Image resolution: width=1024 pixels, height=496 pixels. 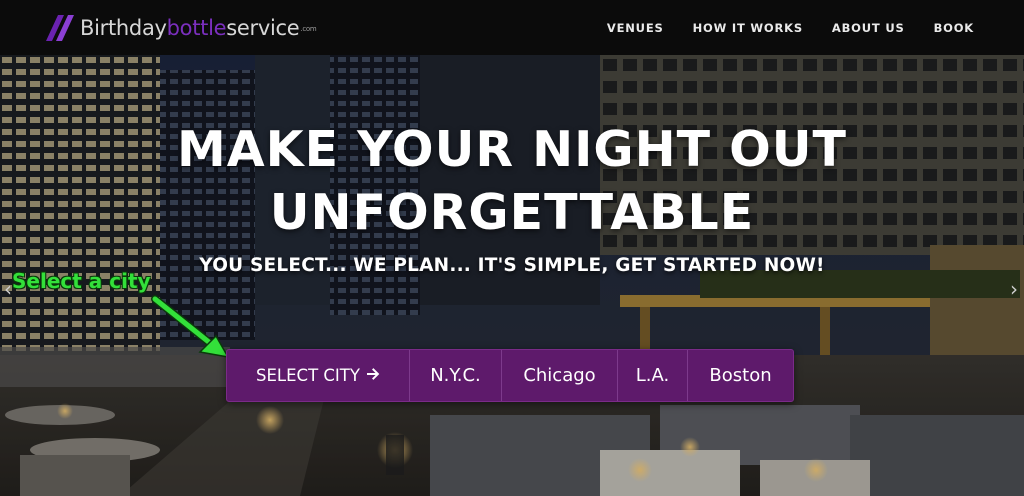 I want to click on logo-text-bottle: bottle, so click(x=196, y=28).